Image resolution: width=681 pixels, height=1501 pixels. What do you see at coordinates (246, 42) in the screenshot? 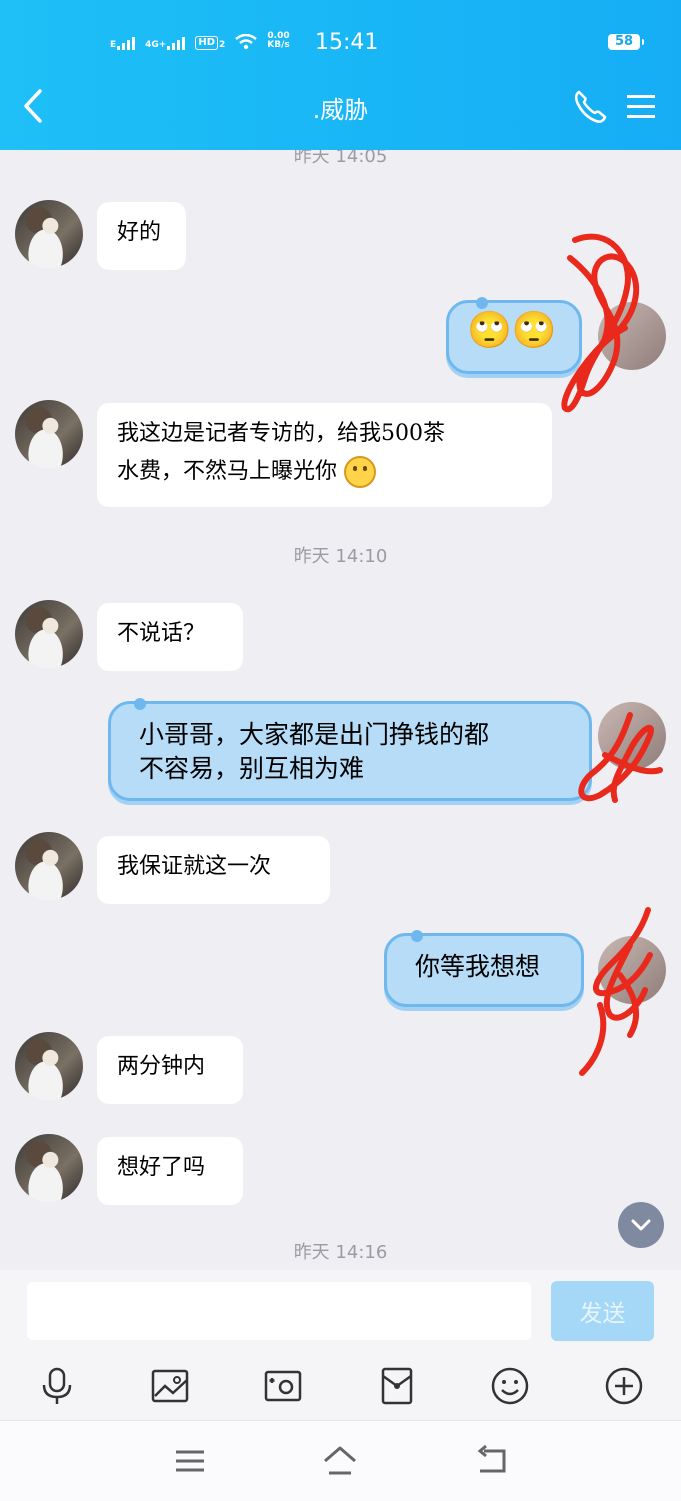
I see `wifi-icon` at bounding box center [246, 42].